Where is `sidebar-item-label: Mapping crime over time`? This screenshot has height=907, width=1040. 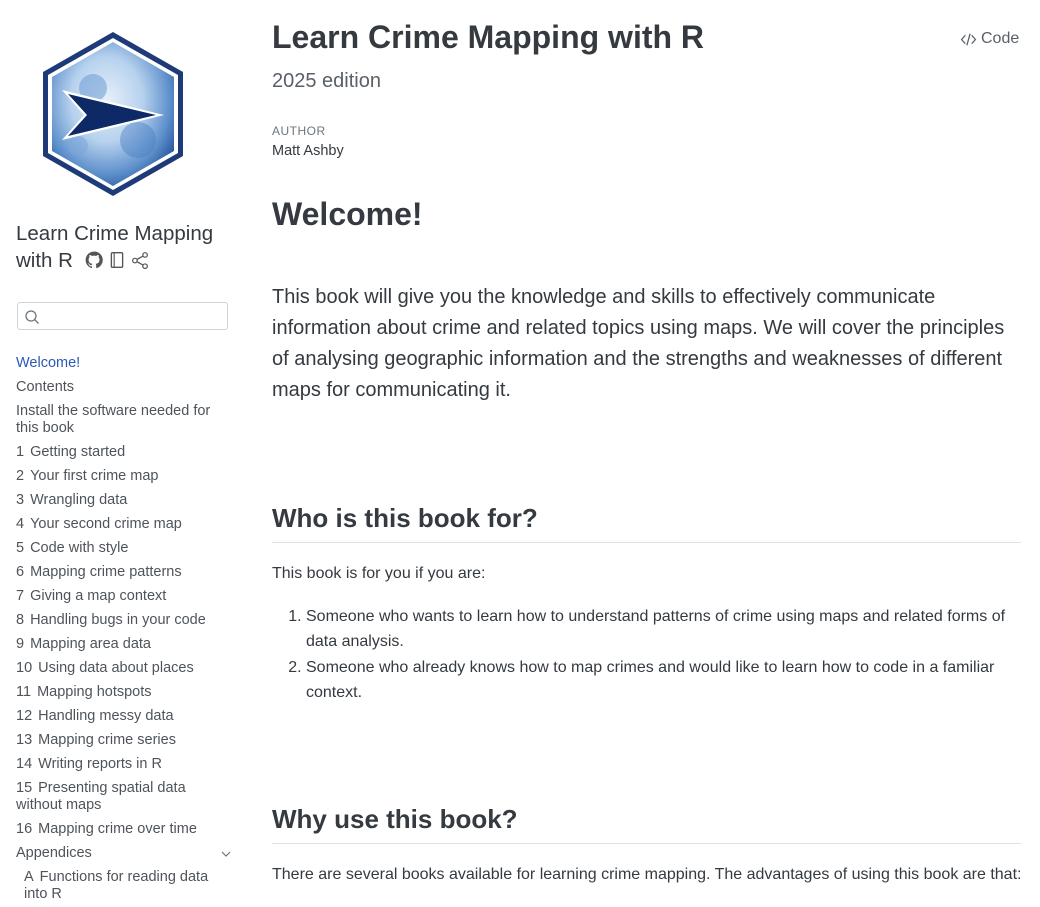
sidebar-item-label: Mapping crime over time is located at coordinates (117, 829).